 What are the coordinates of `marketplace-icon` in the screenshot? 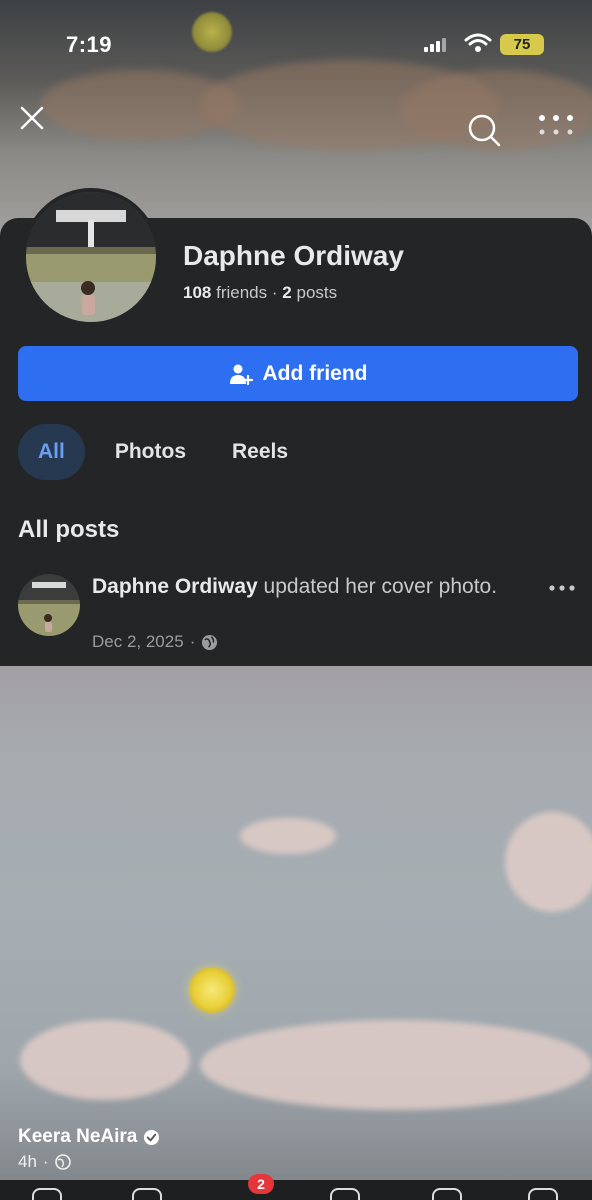 It's located at (345, 1194).